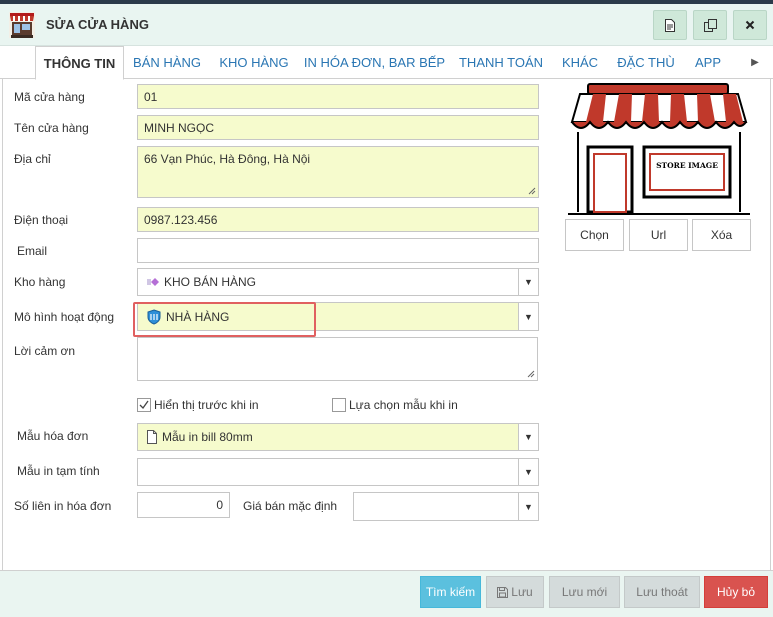 Image resolution: width=773 pixels, height=617 pixels. Describe the element at coordinates (58, 471) in the screenshot. I see `temp-print-template-label: Mẫu in tạm tính` at that location.